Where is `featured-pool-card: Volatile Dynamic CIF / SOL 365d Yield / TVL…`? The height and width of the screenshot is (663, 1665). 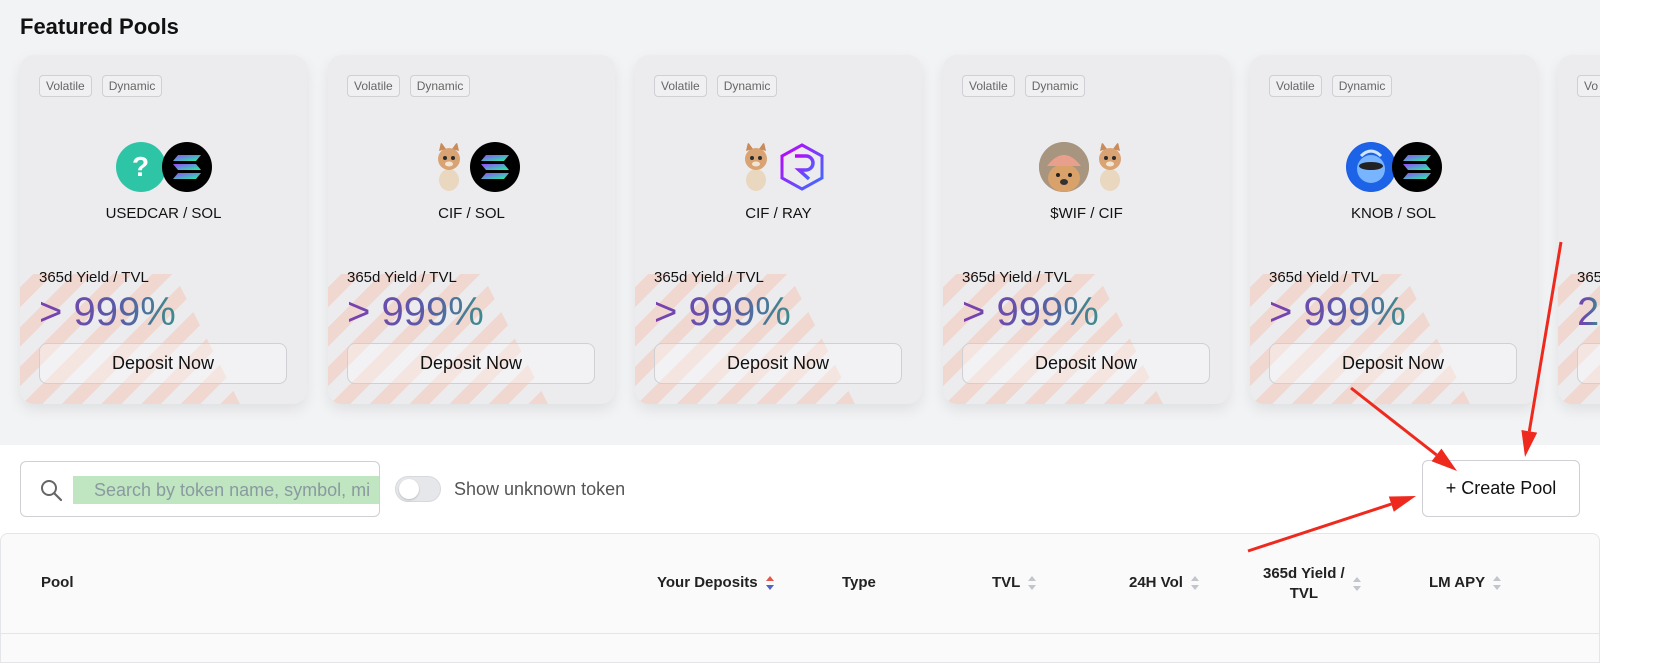 featured-pool-card: Volatile Dynamic CIF / SOL 365d Yield / TVL… is located at coordinates (471, 229).